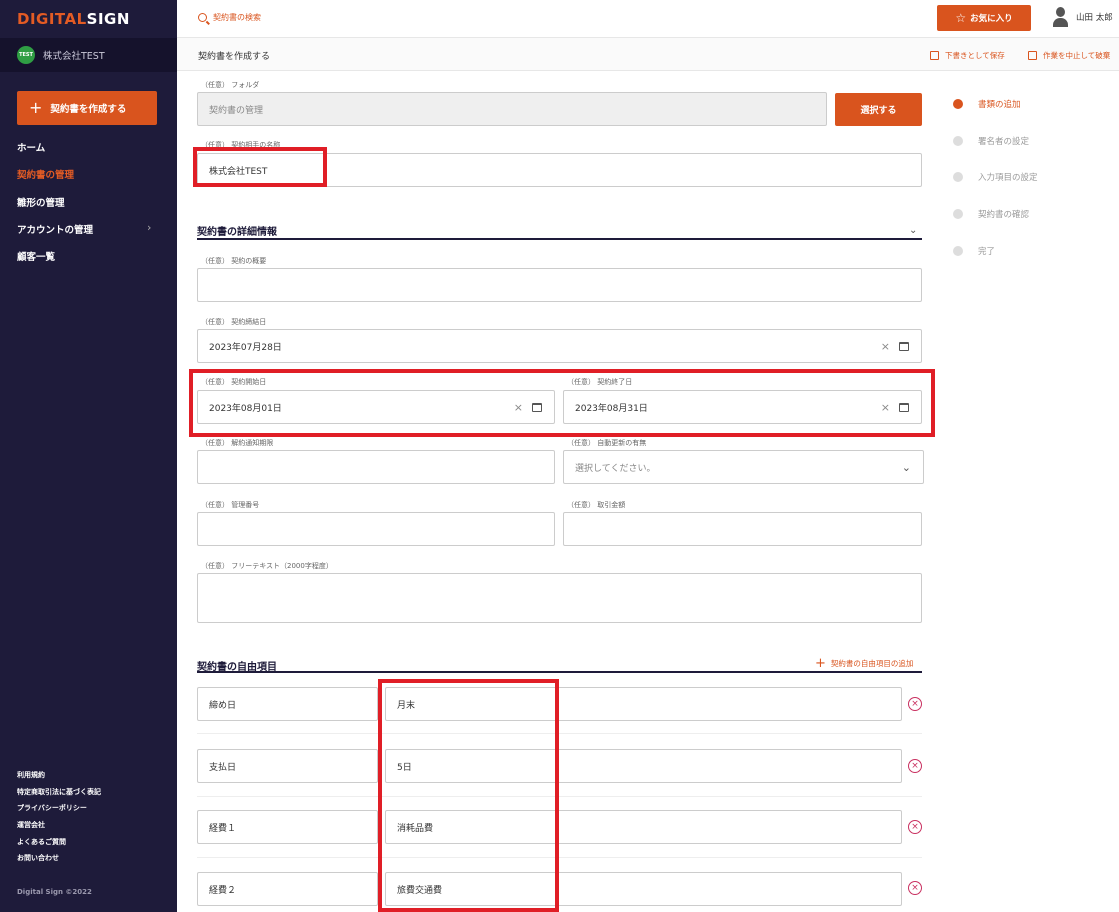 The image size is (1119, 912). I want to click on star-icon: ☆, so click(961, 18).